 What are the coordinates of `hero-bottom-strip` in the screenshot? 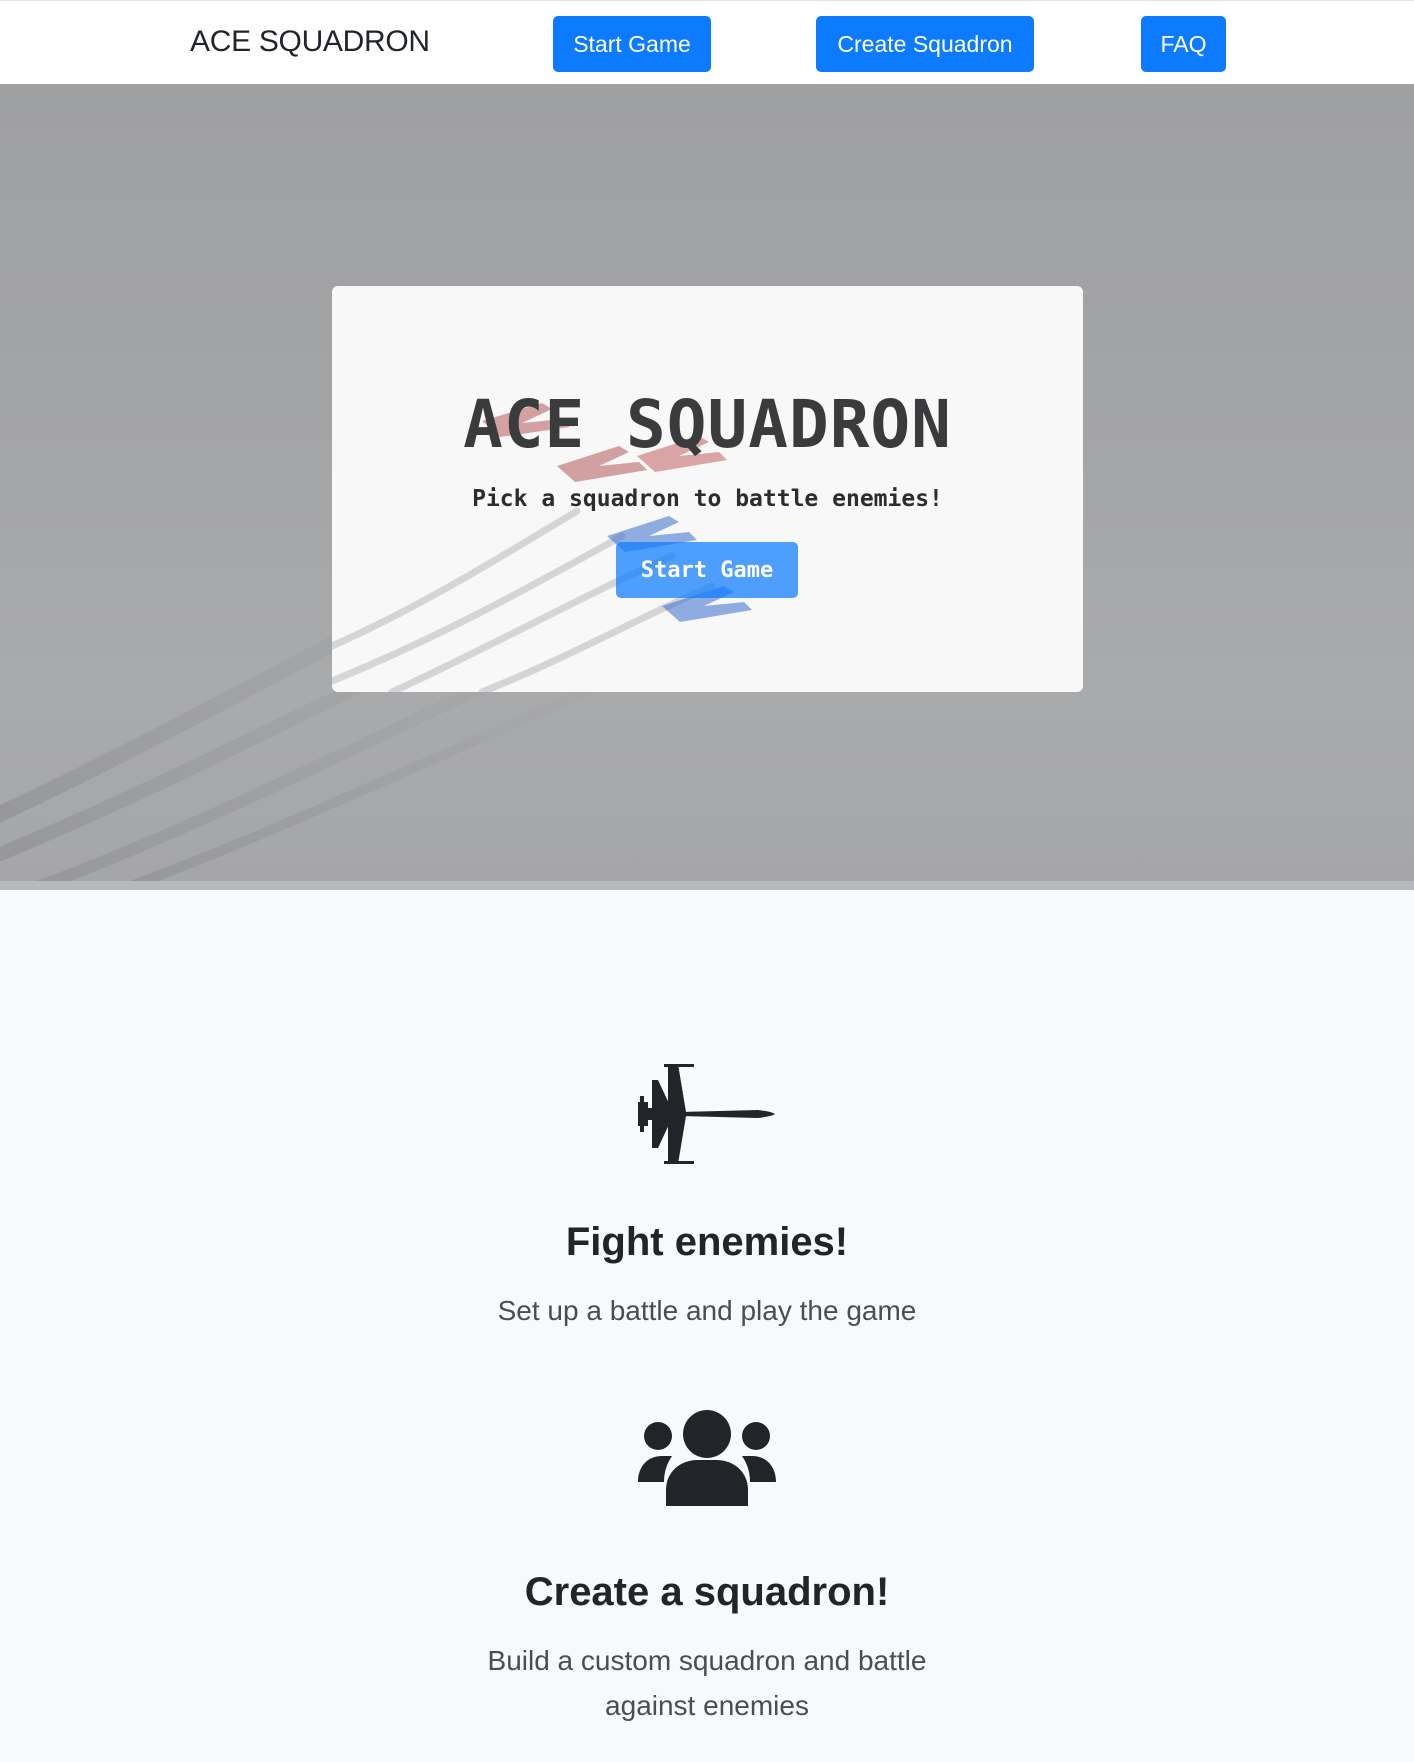 It's located at (707, 885).